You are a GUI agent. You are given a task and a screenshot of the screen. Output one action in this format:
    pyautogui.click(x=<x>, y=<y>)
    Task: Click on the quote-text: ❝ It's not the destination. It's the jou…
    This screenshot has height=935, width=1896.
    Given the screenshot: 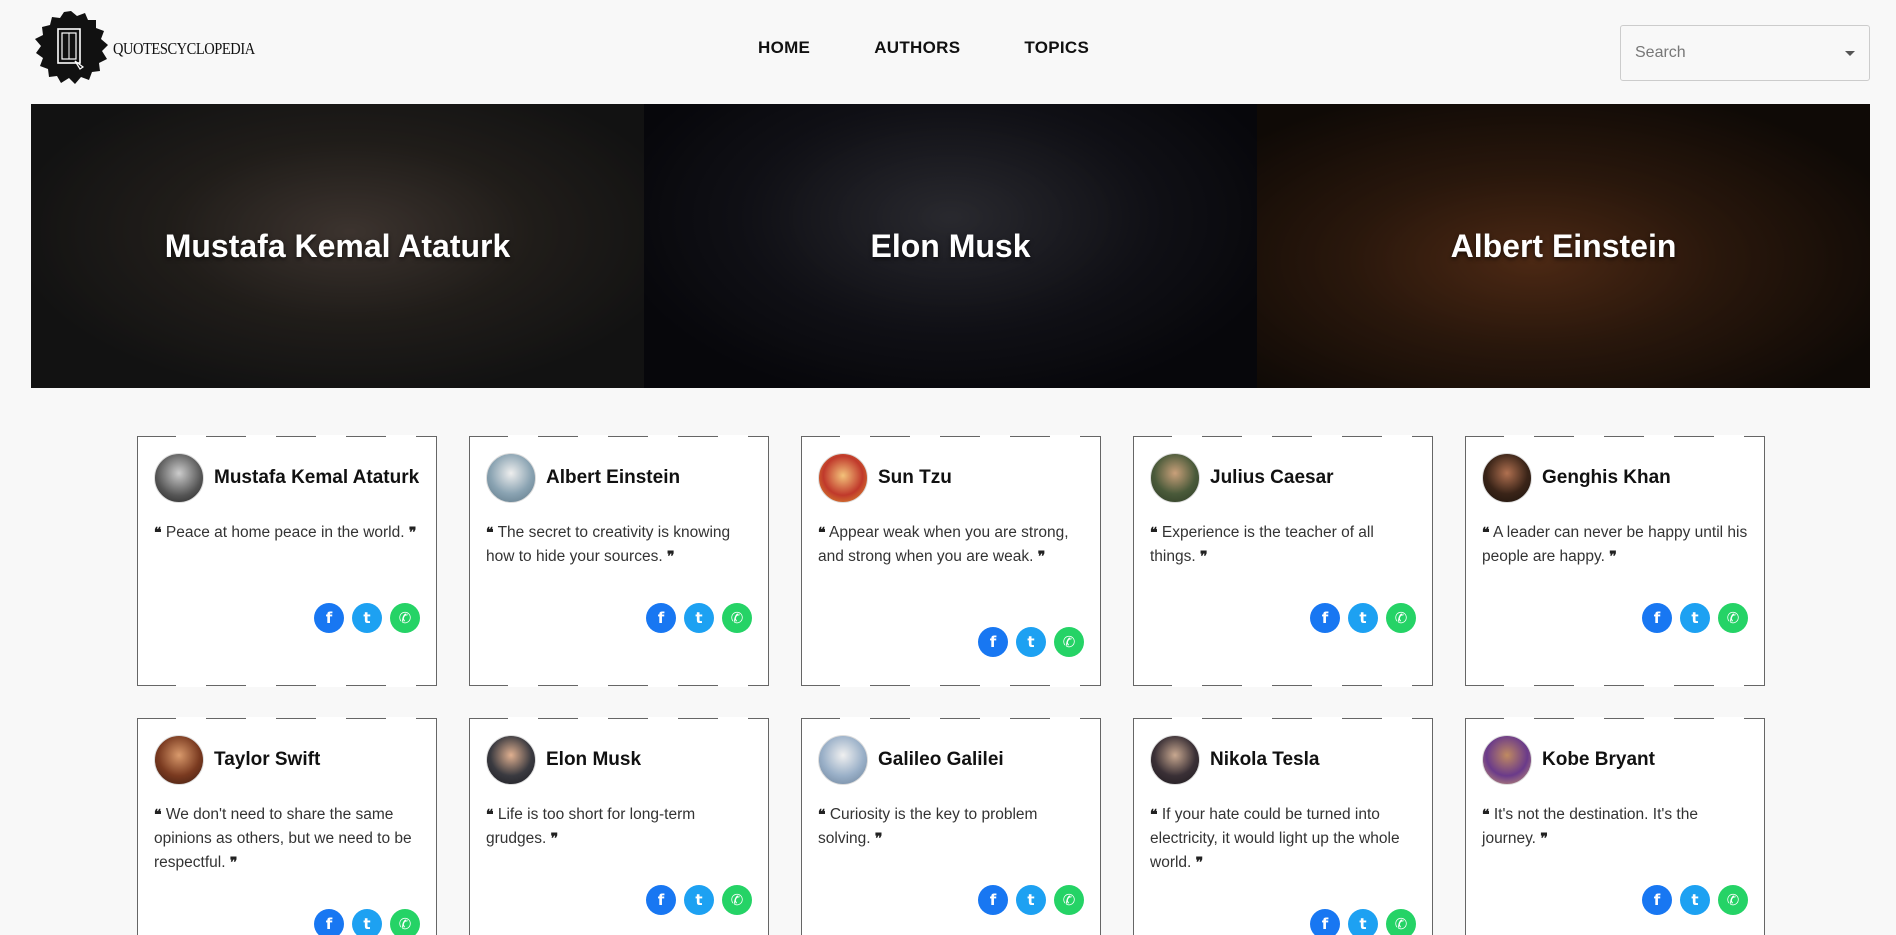 What is the action you would take?
    pyautogui.click(x=1590, y=826)
    